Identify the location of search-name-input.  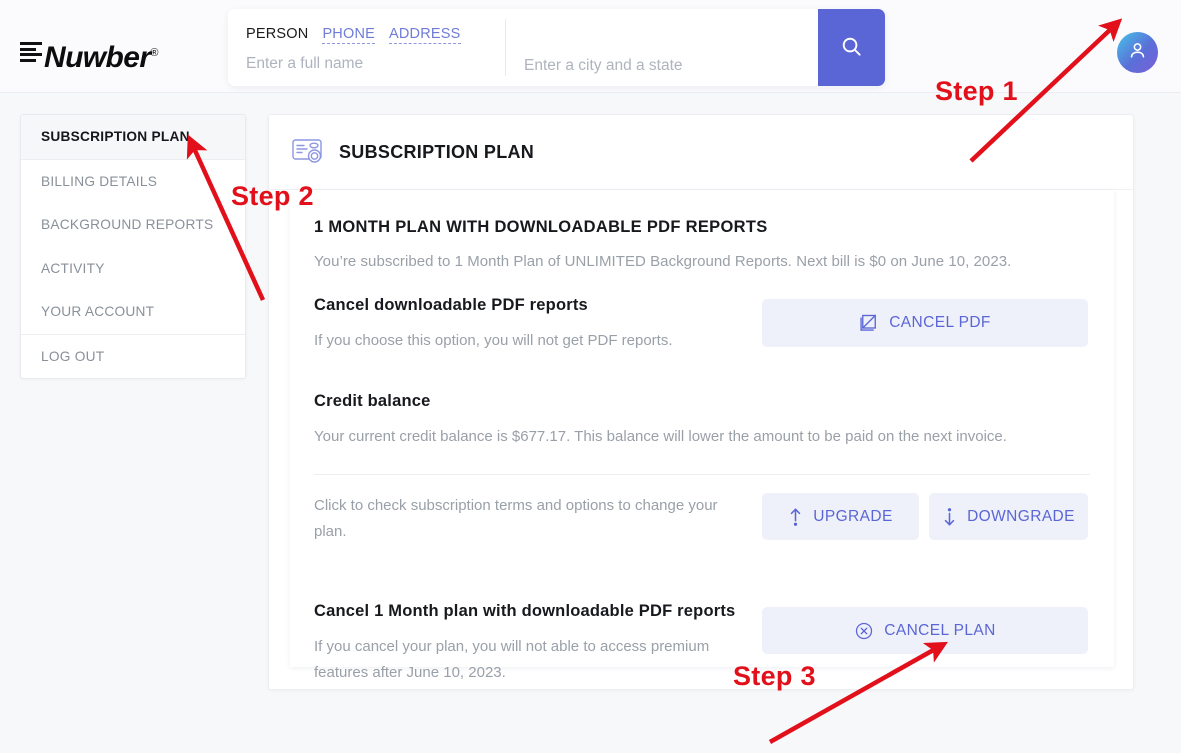
(366, 64).